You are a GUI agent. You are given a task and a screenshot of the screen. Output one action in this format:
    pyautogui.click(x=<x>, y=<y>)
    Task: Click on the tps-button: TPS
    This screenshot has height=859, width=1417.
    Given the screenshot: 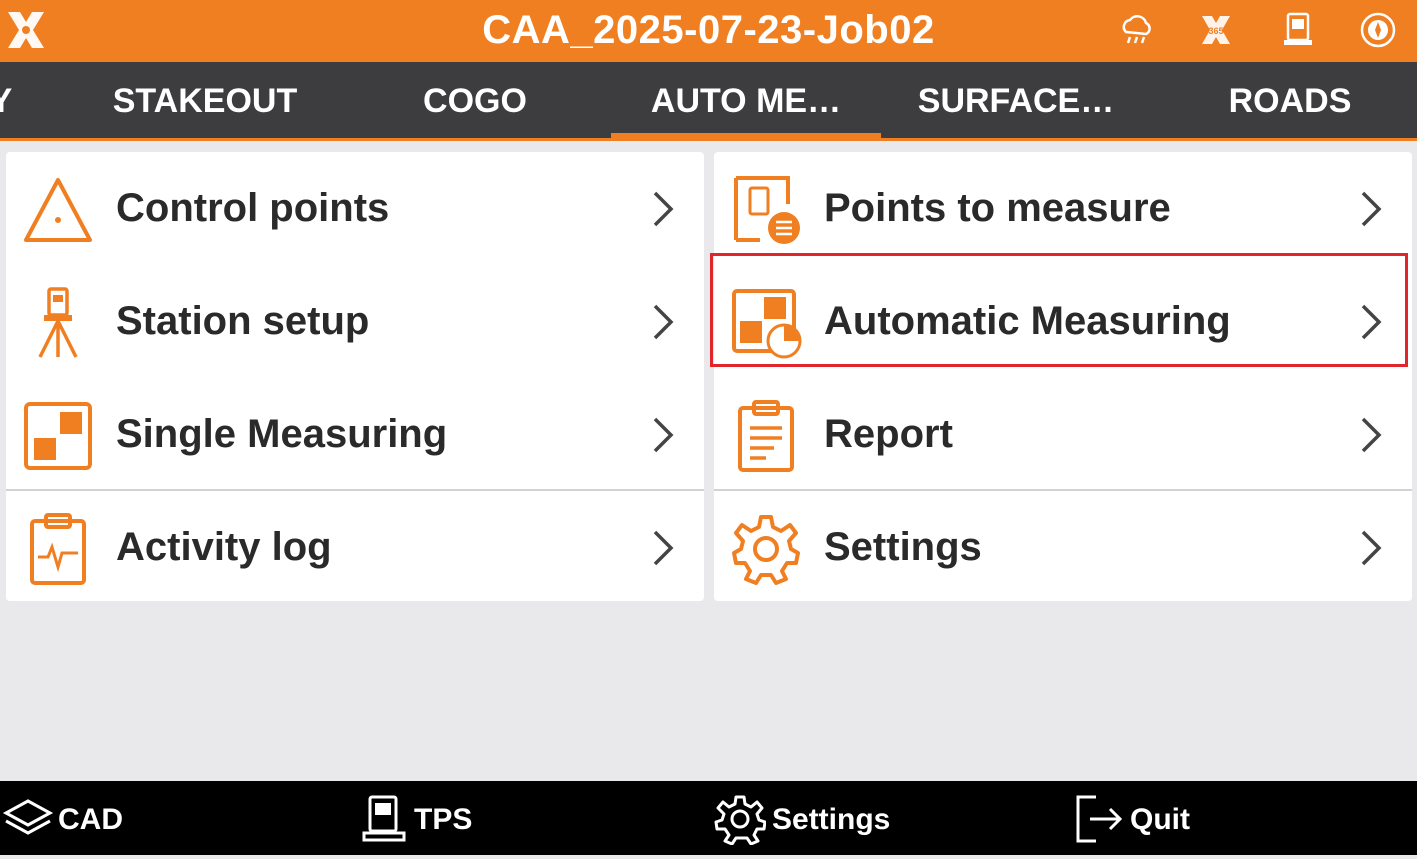 What is the action you would take?
    pyautogui.click(x=428, y=818)
    